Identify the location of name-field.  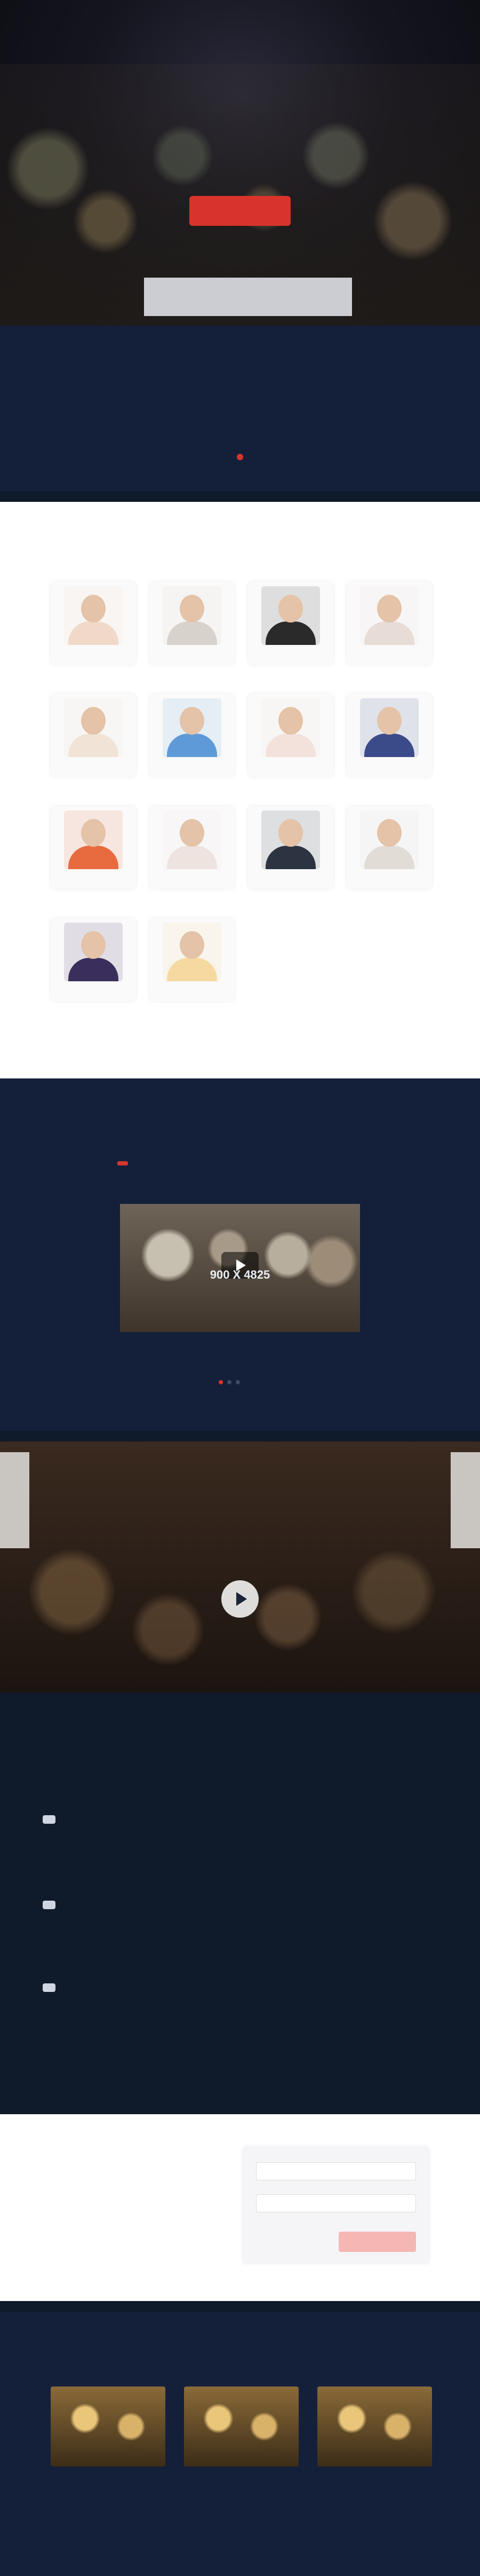
(336, 2171).